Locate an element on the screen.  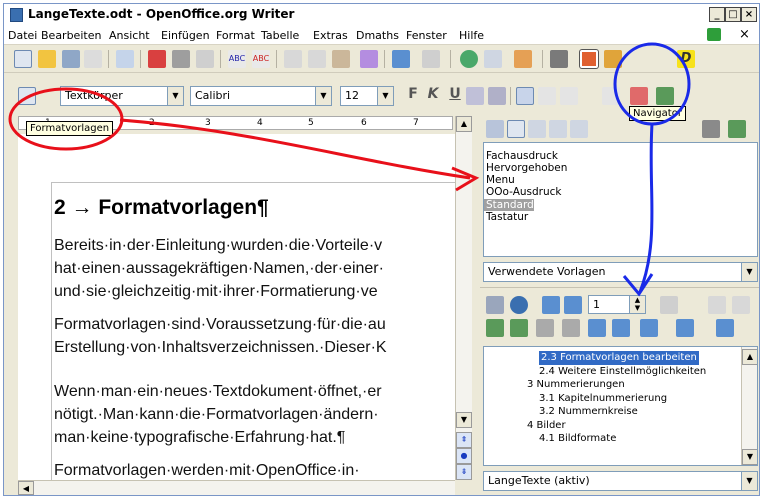
hyperlink-icon is located at coordinates (469, 59).